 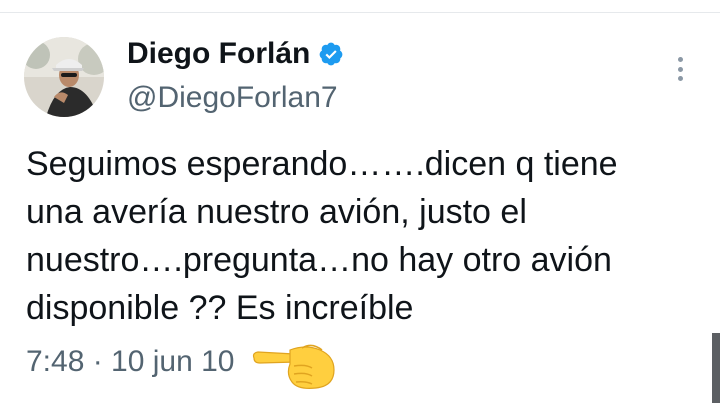 I want to click on avatar, so click(x=64, y=77).